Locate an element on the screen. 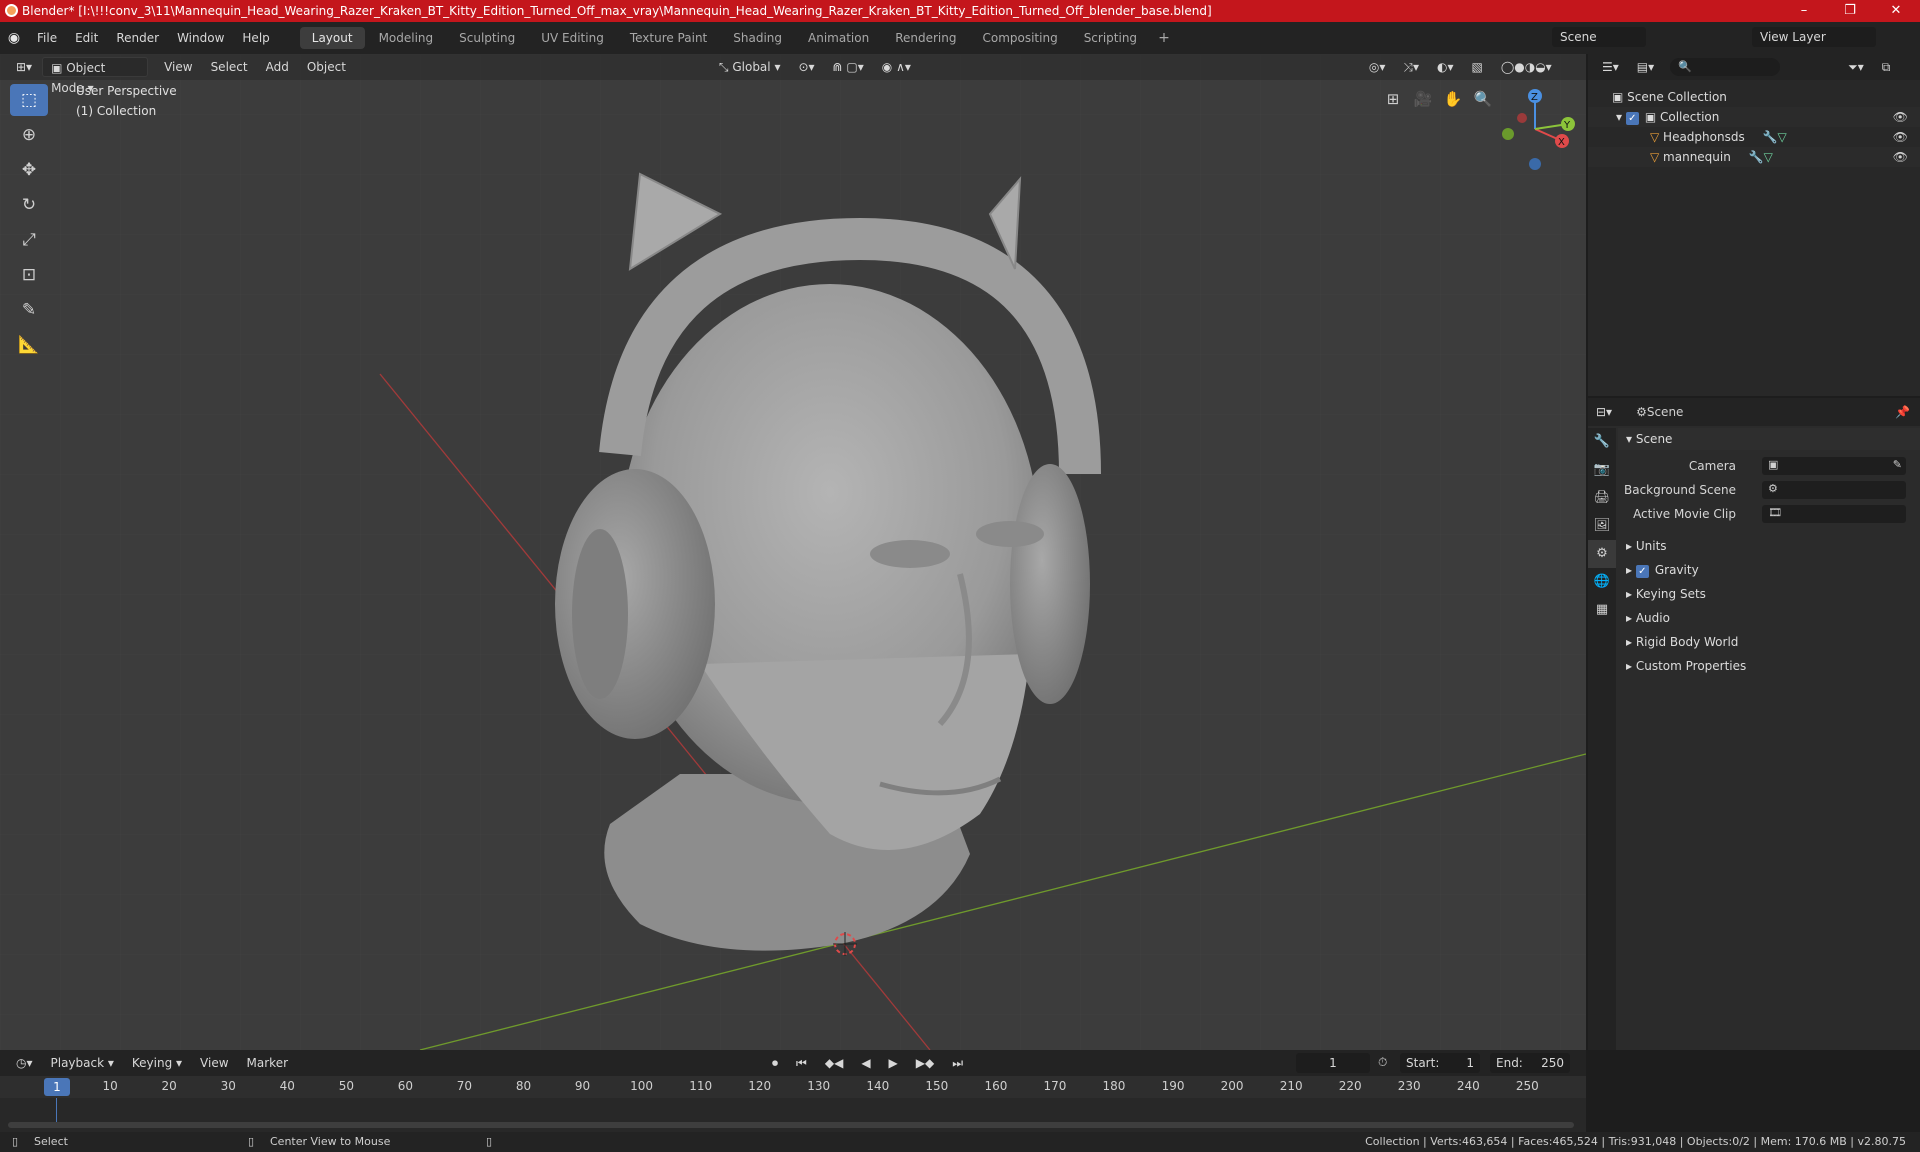 Image resolution: width=1920 pixels, height=1152 pixels. exclude-checkbox: ✓ is located at coordinates (1632, 118).